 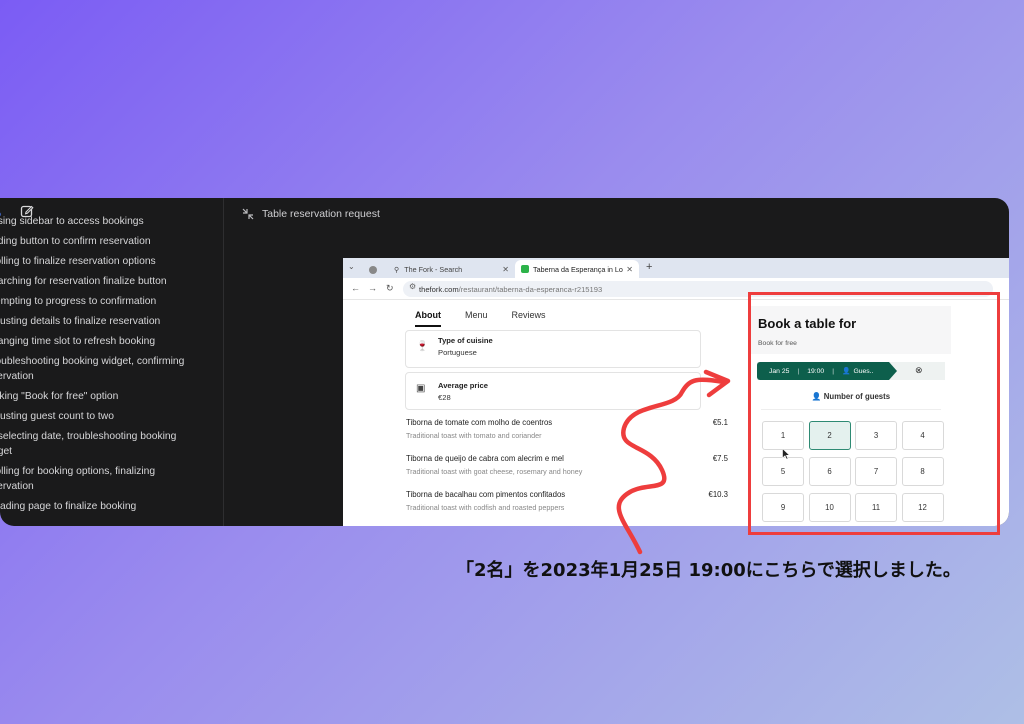 What do you see at coordinates (720, 422) in the screenshot?
I see `dish-price: €5.1` at bounding box center [720, 422].